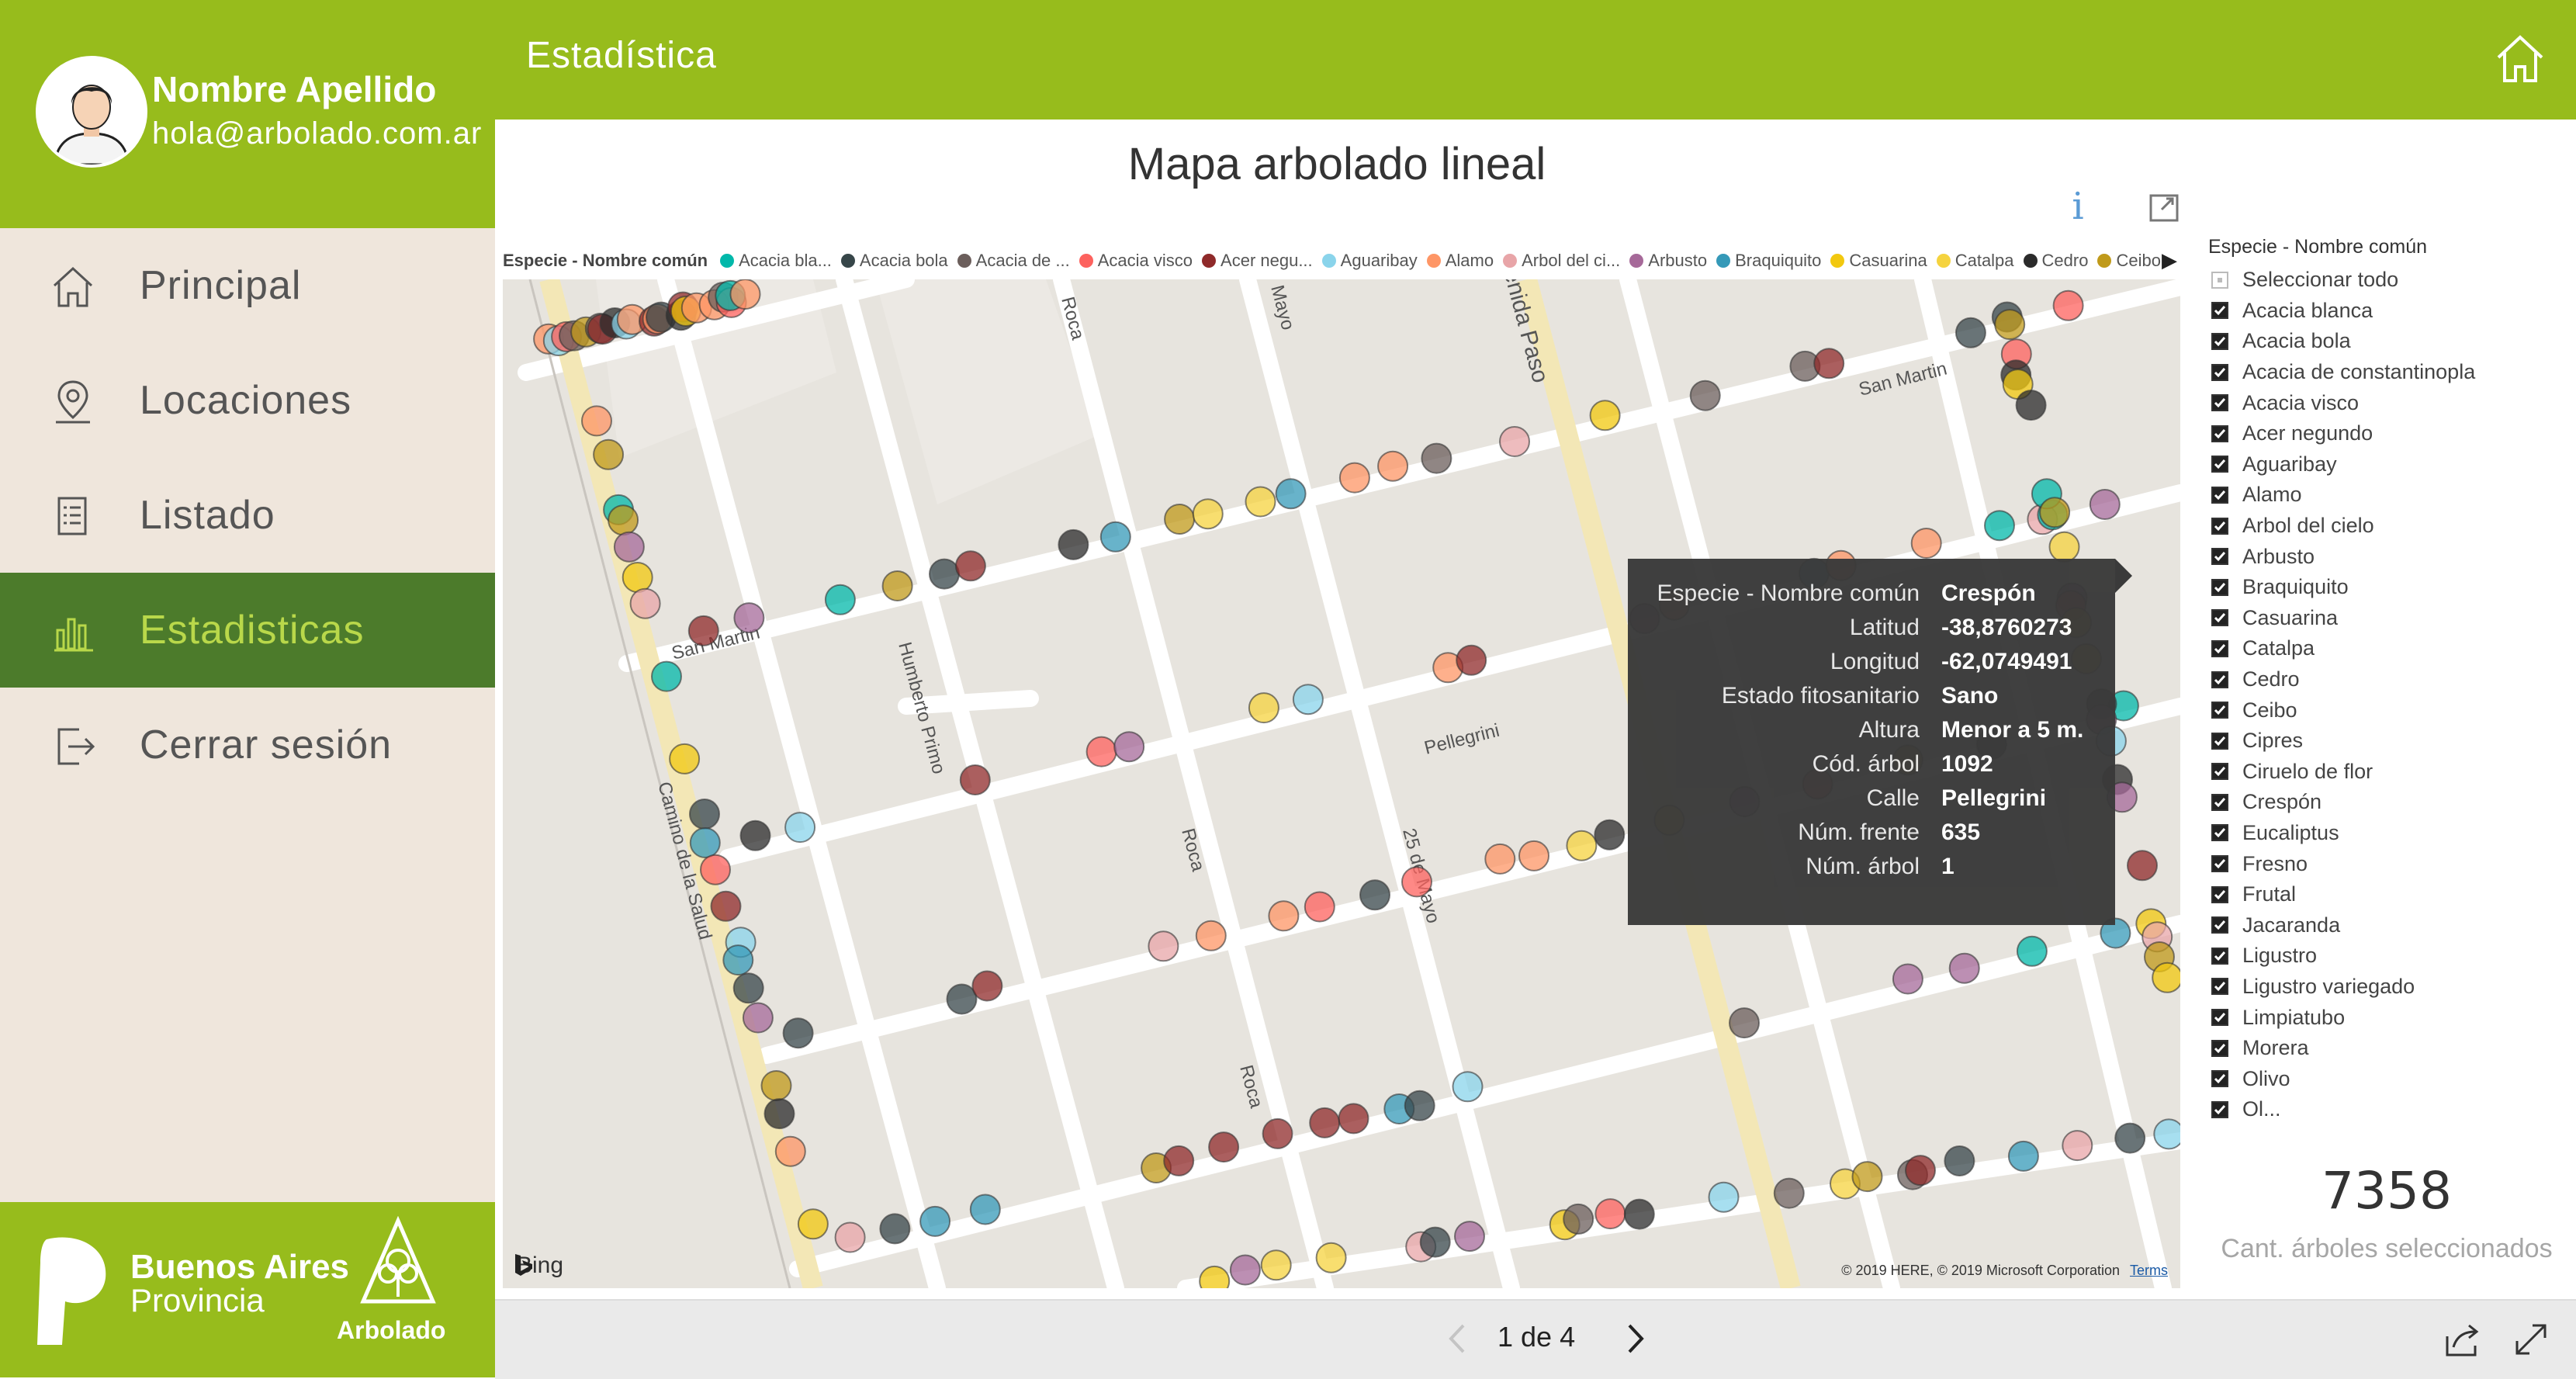  Describe the element at coordinates (2386, 863) in the screenshot. I see `slicer-item: Fresno` at that location.